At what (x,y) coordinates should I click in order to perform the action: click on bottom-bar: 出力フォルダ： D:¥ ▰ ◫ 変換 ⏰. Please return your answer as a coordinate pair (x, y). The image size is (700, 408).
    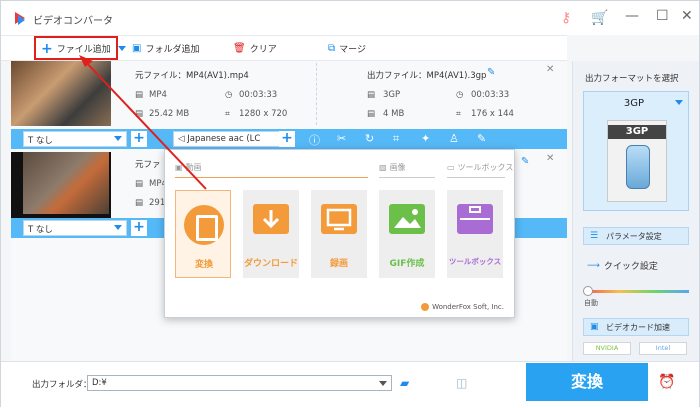
    Looking at the image, I should click on (350, 384).